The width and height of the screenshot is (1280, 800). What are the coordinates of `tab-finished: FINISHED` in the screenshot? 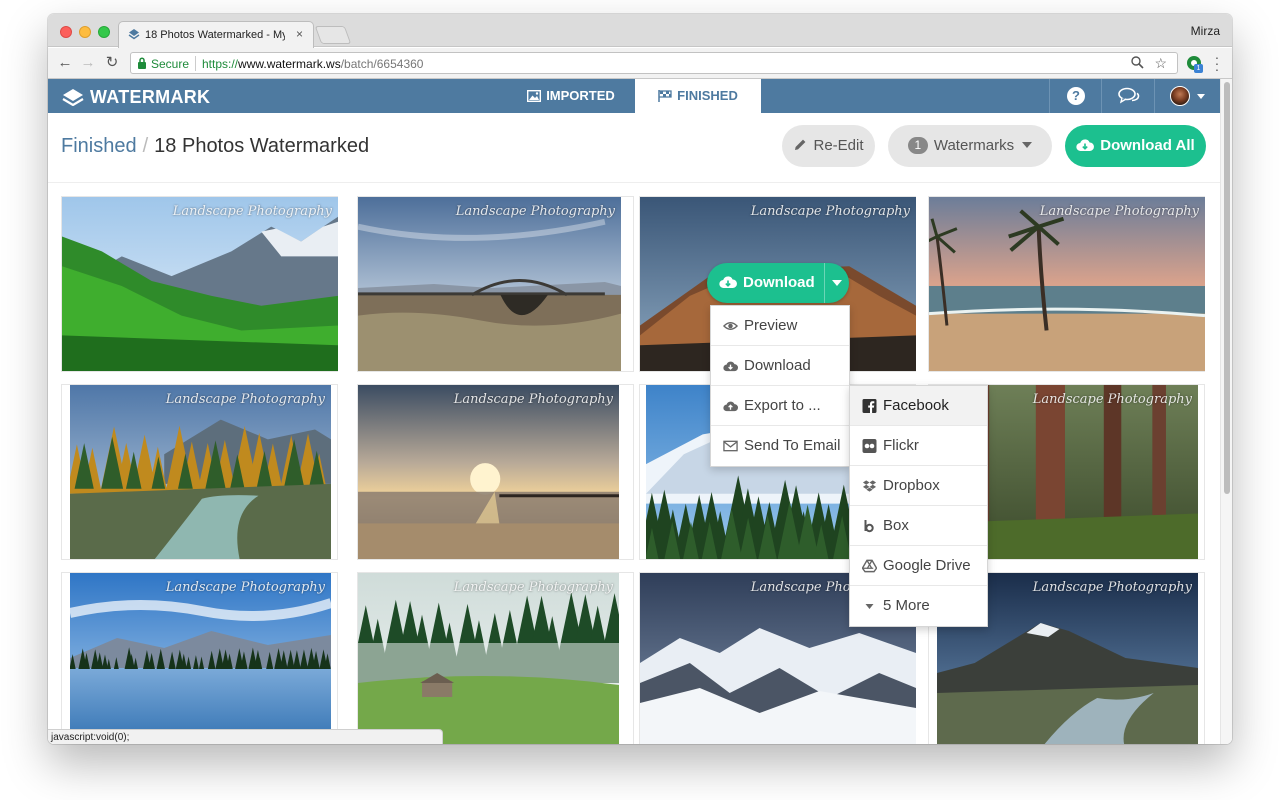 It's located at (698, 96).